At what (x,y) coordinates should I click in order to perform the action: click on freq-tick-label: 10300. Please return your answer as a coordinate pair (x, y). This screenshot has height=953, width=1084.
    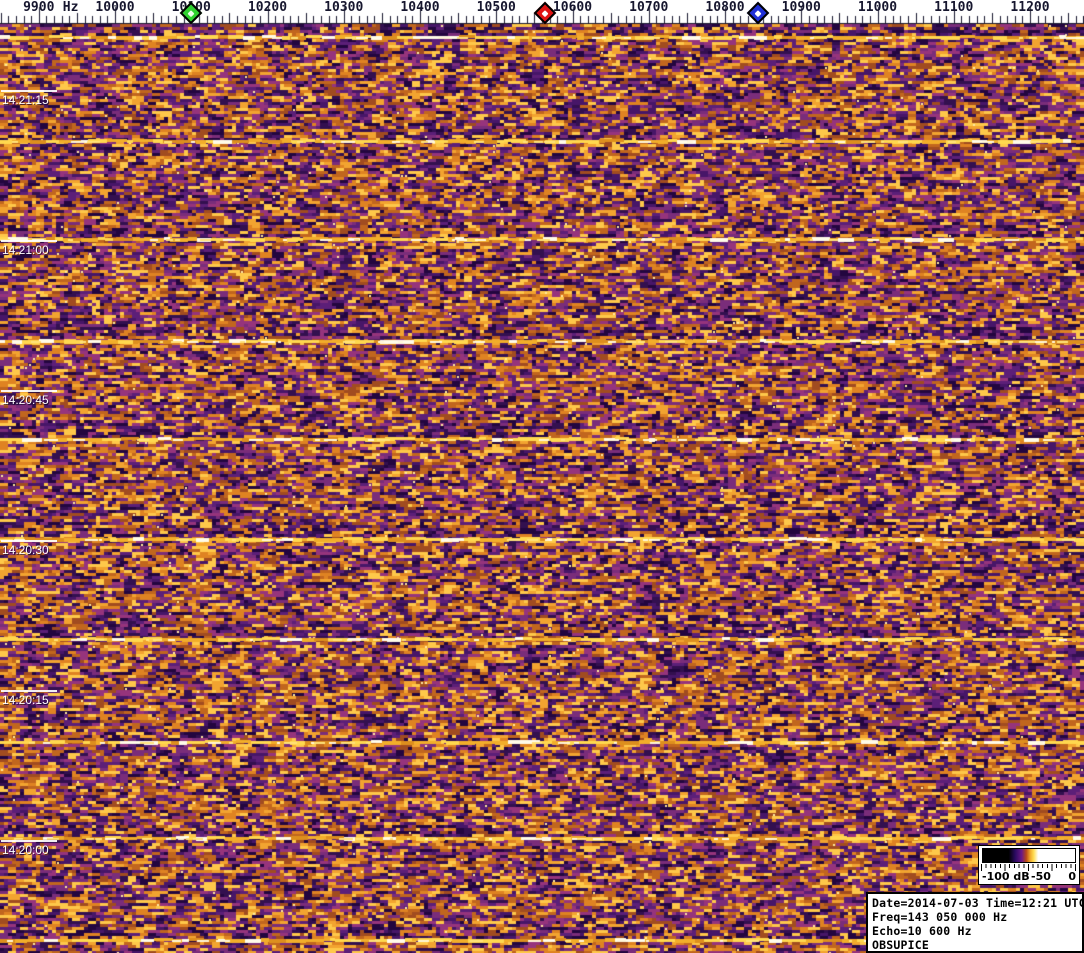
    Looking at the image, I should click on (344, 7).